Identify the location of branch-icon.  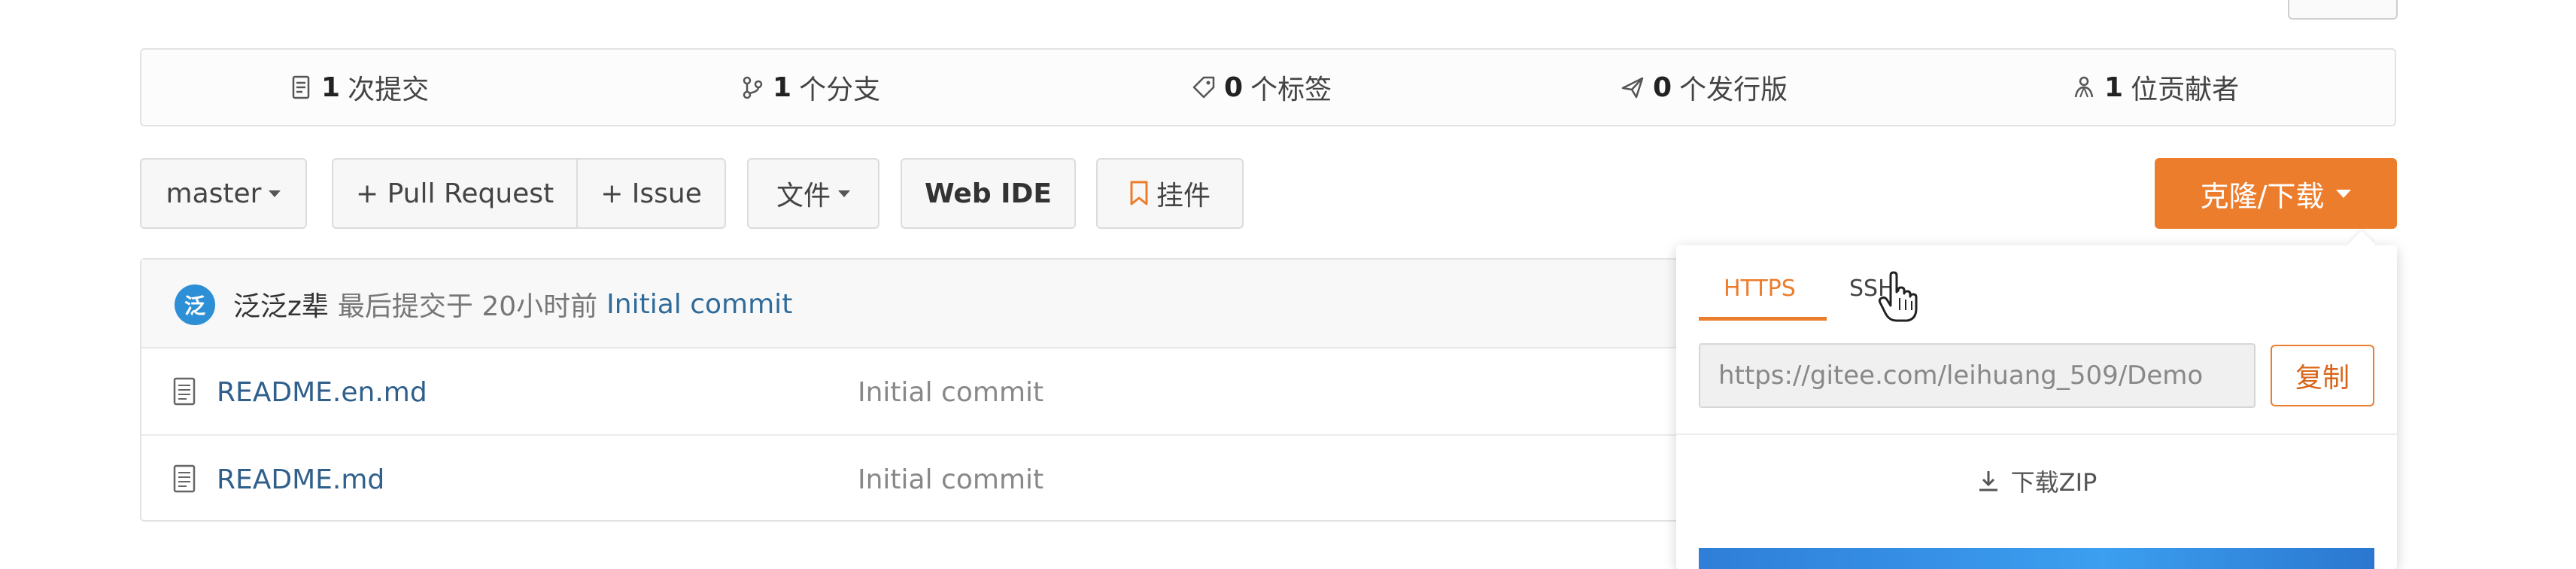
(753, 87).